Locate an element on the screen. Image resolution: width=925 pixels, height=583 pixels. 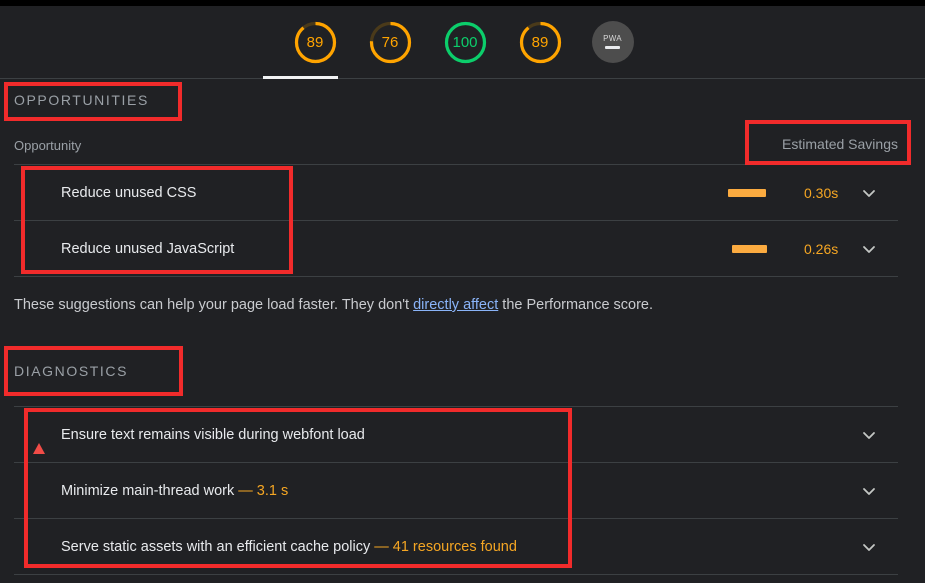
column-header-opportunity: Opportunity is located at coordinates (48, 145).